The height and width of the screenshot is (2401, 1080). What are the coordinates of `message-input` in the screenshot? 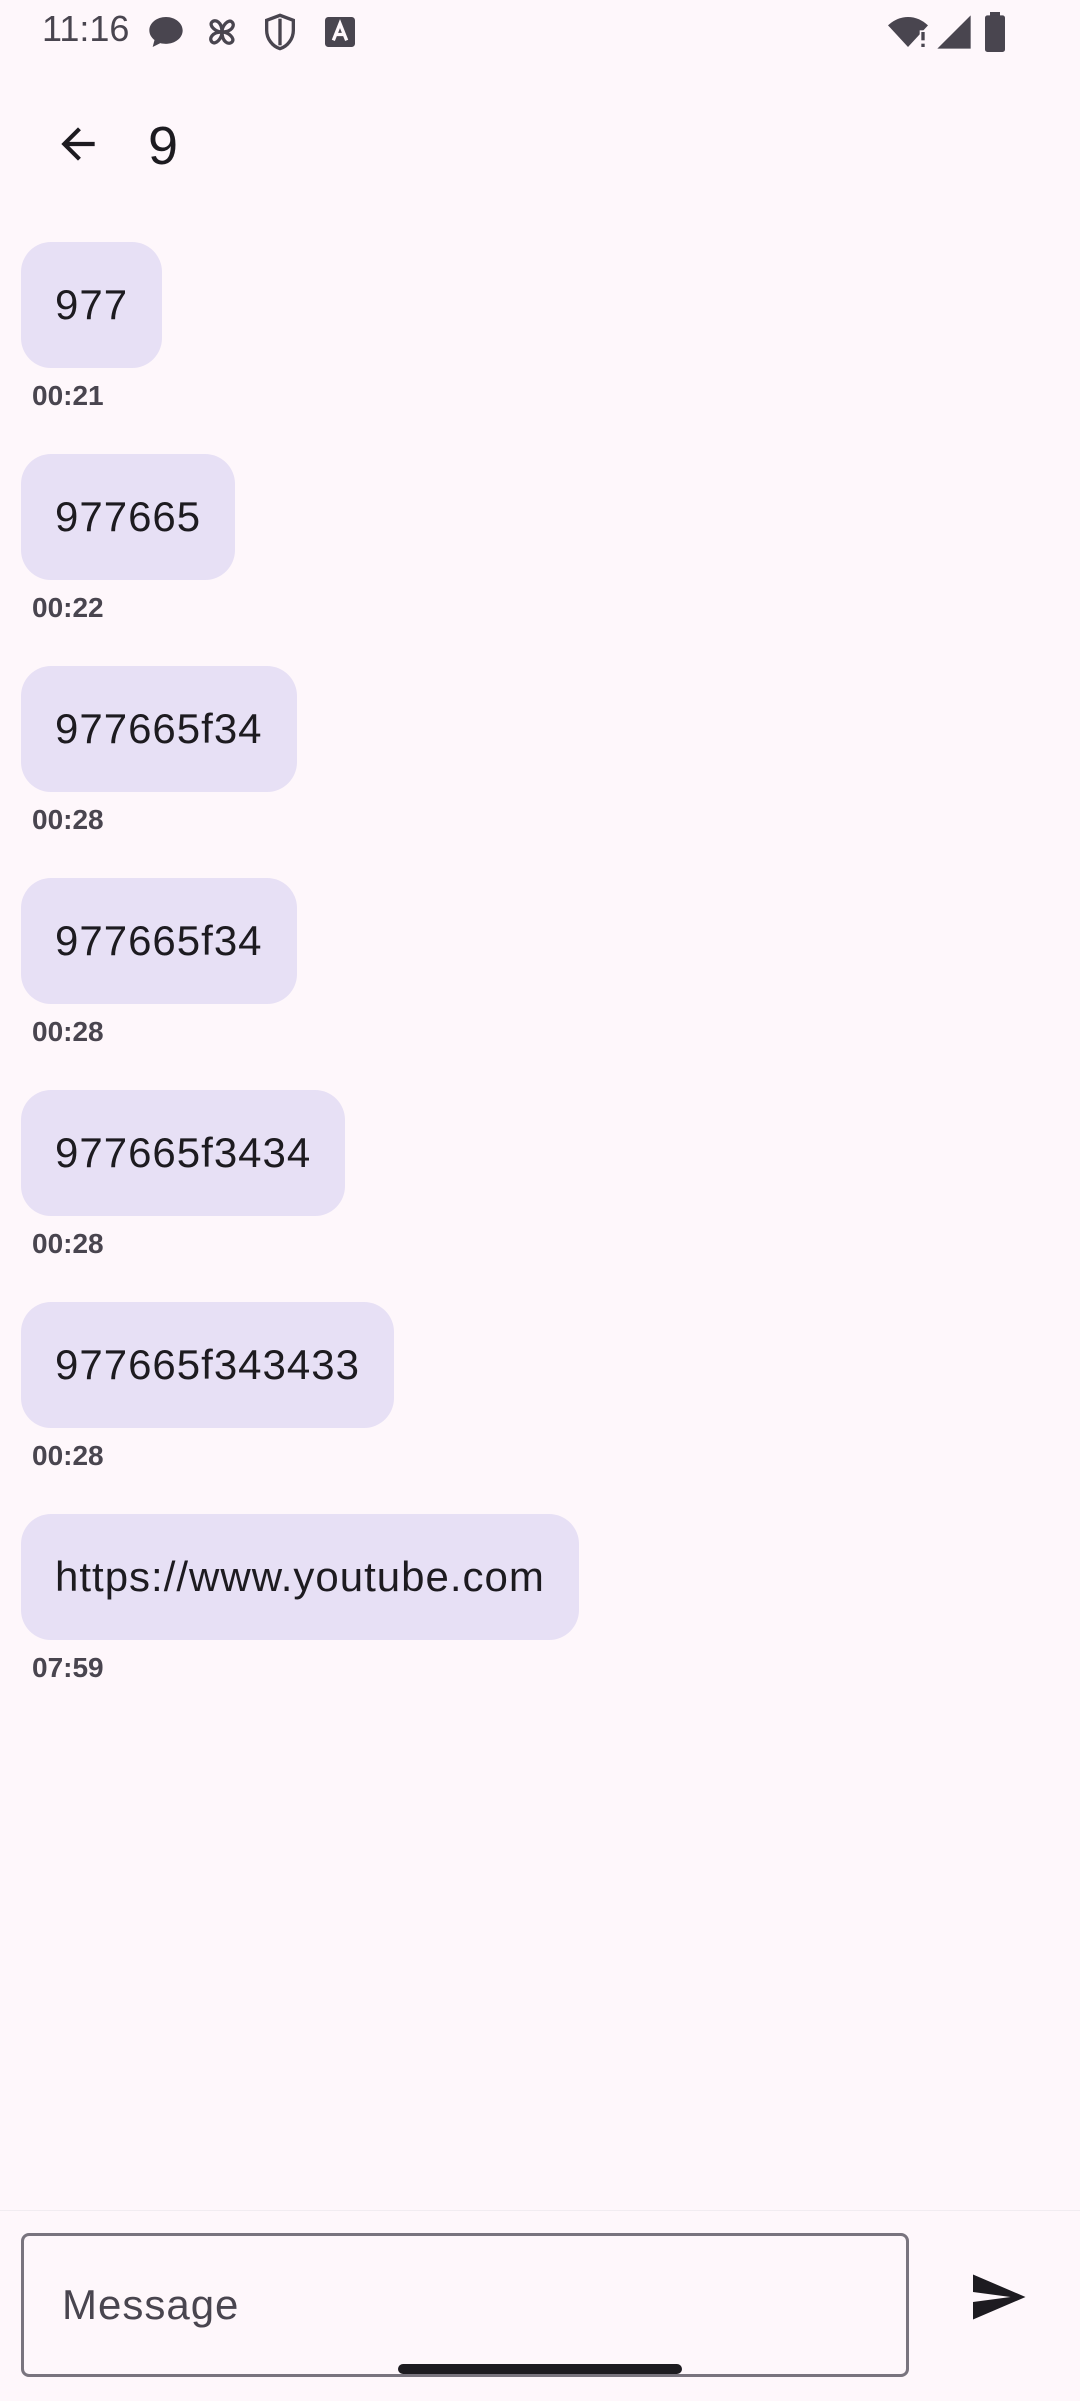 It's located at (465, 2305).